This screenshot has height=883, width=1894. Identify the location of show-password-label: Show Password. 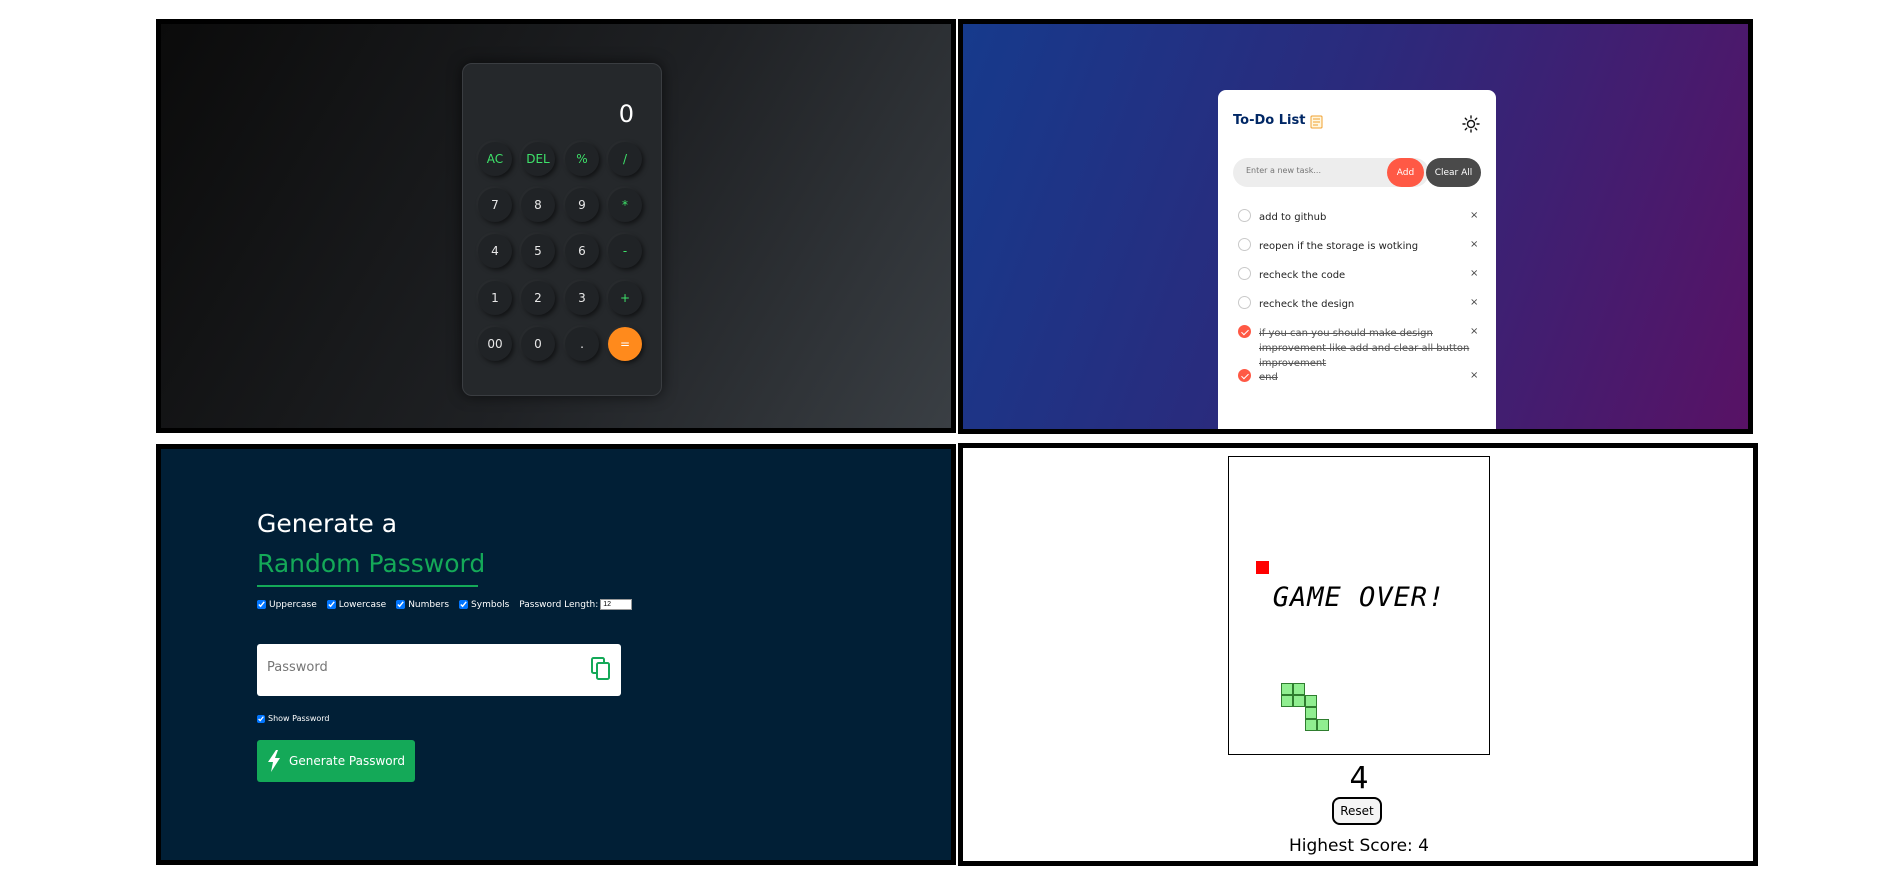
(299, 718).